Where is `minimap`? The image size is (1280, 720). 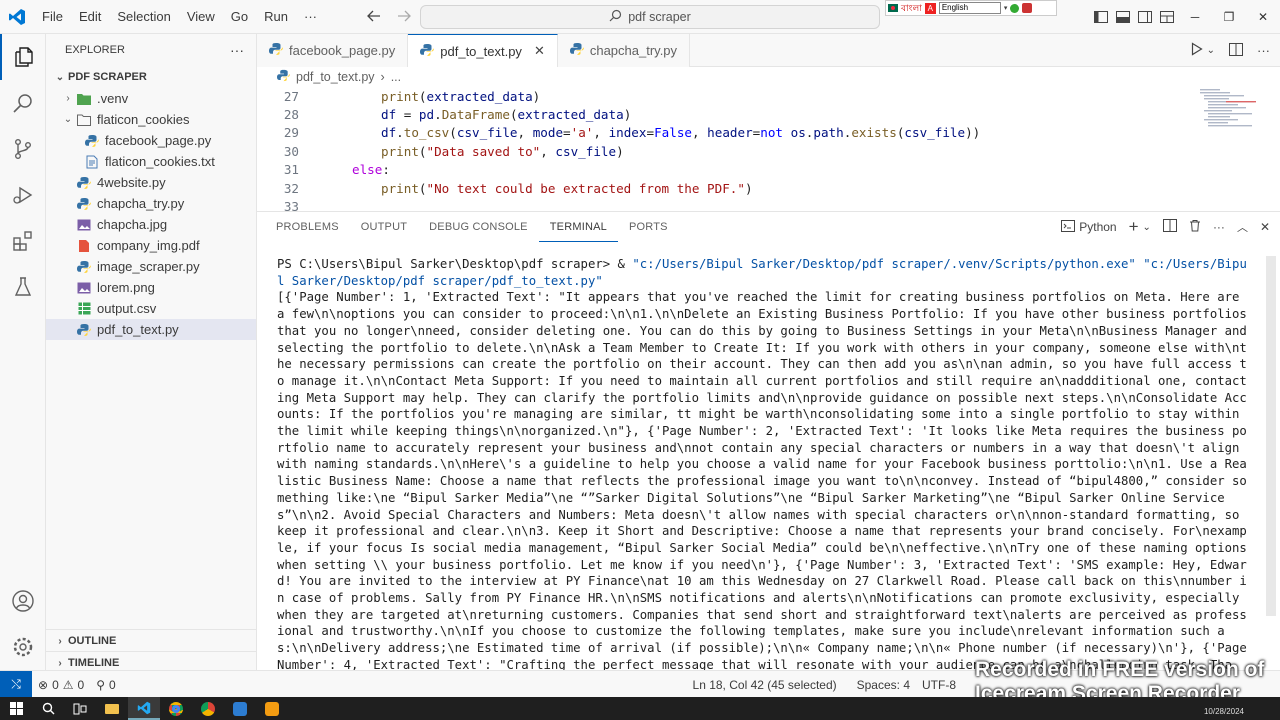 minimap is located at coordinates (1231, 149).